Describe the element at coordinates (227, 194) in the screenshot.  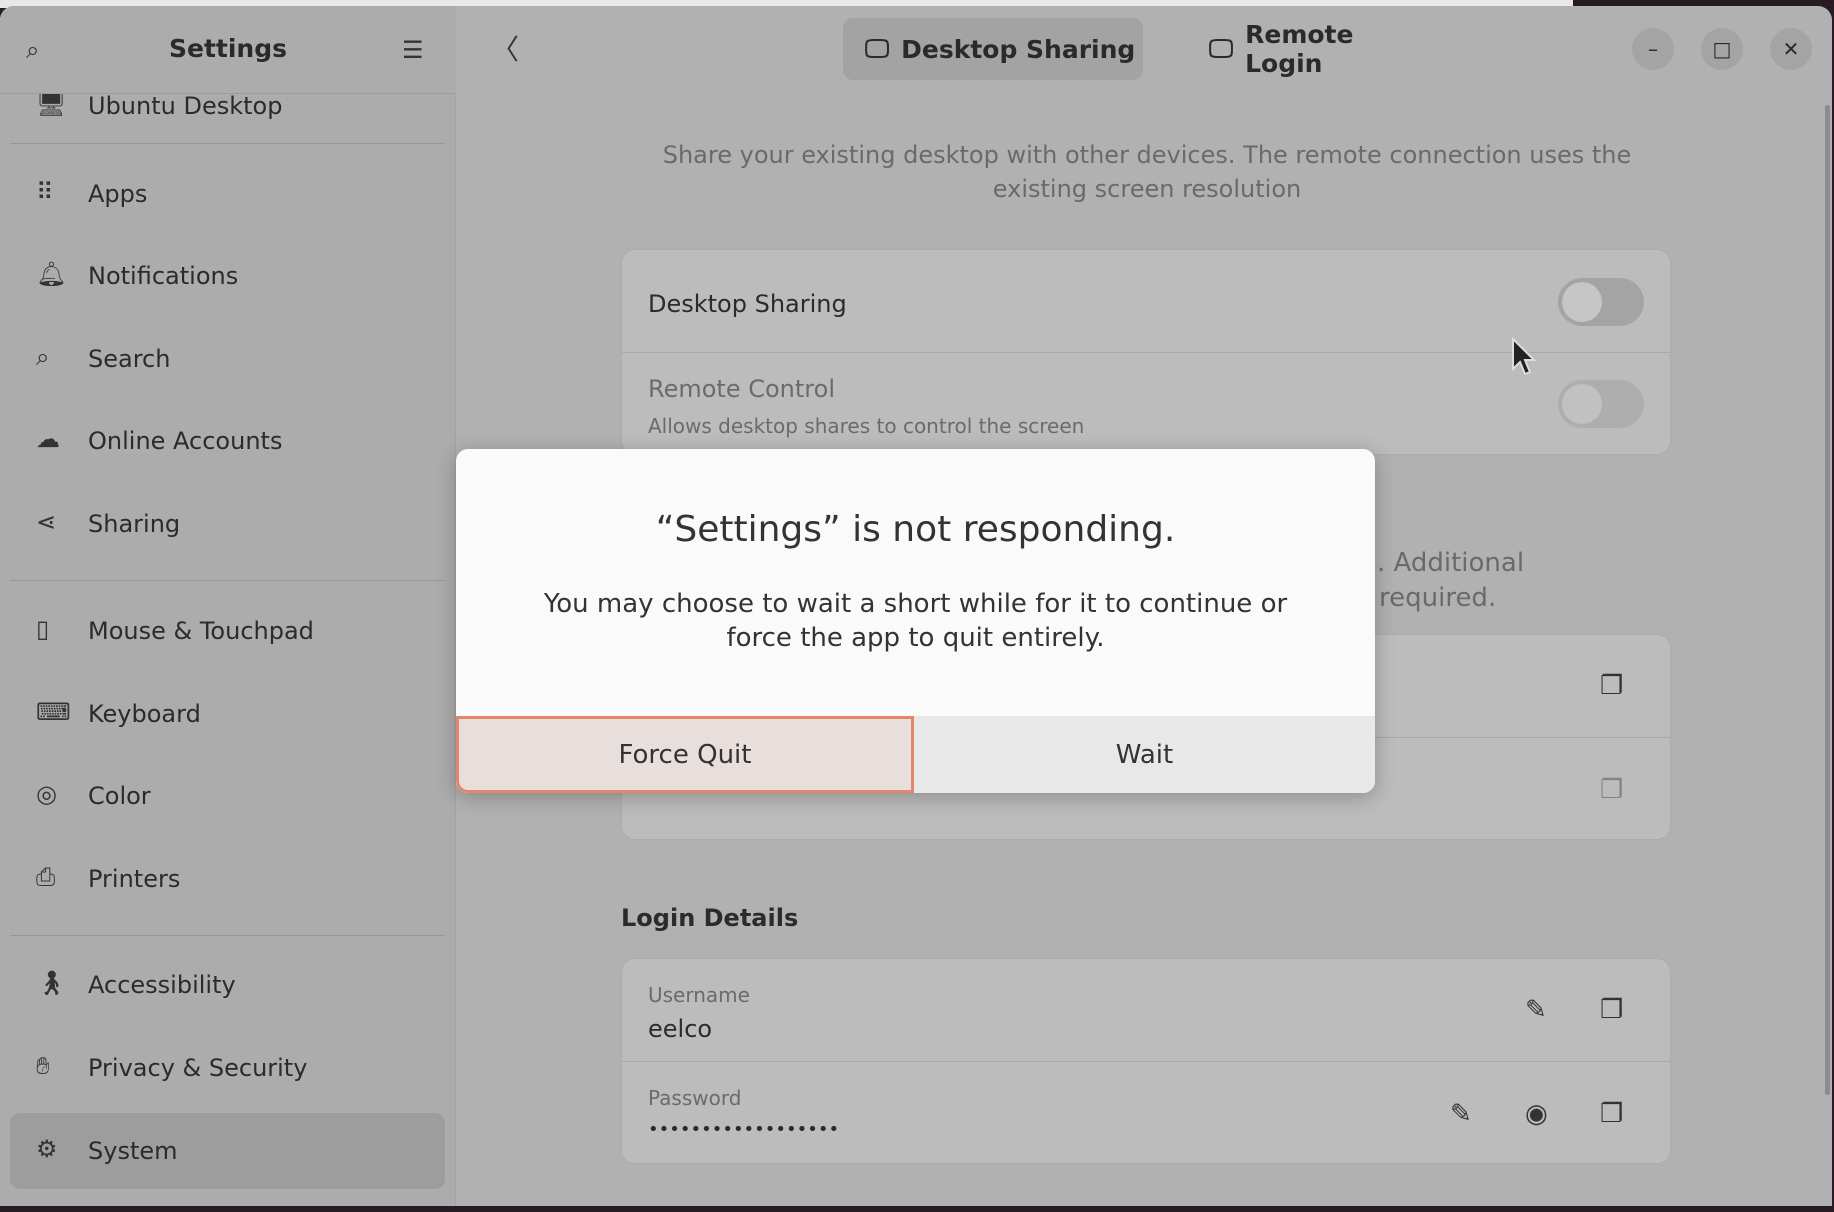
I see `sidebar-item-apps: ⠿ Apps` at that location.